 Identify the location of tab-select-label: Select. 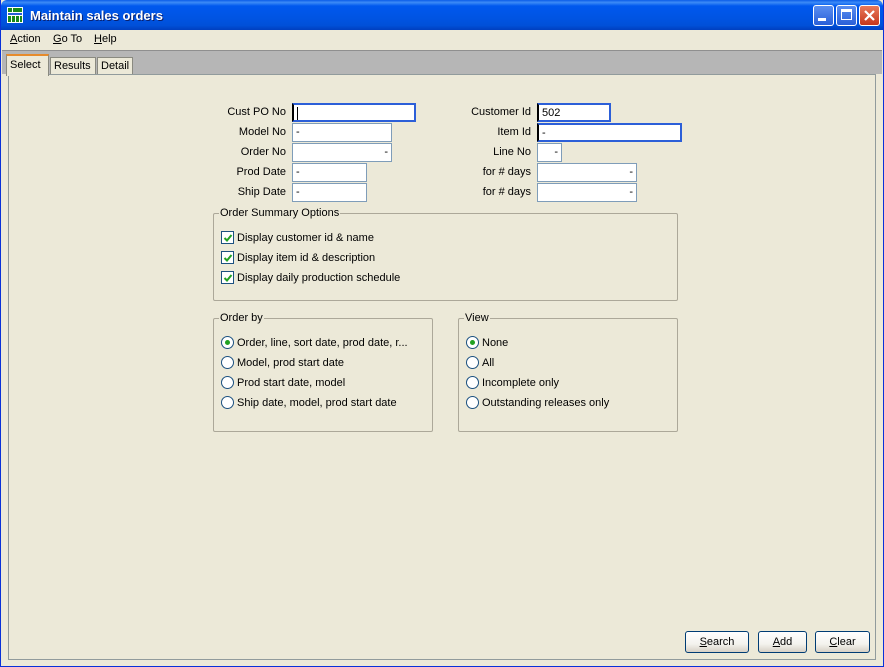
(25, 65).